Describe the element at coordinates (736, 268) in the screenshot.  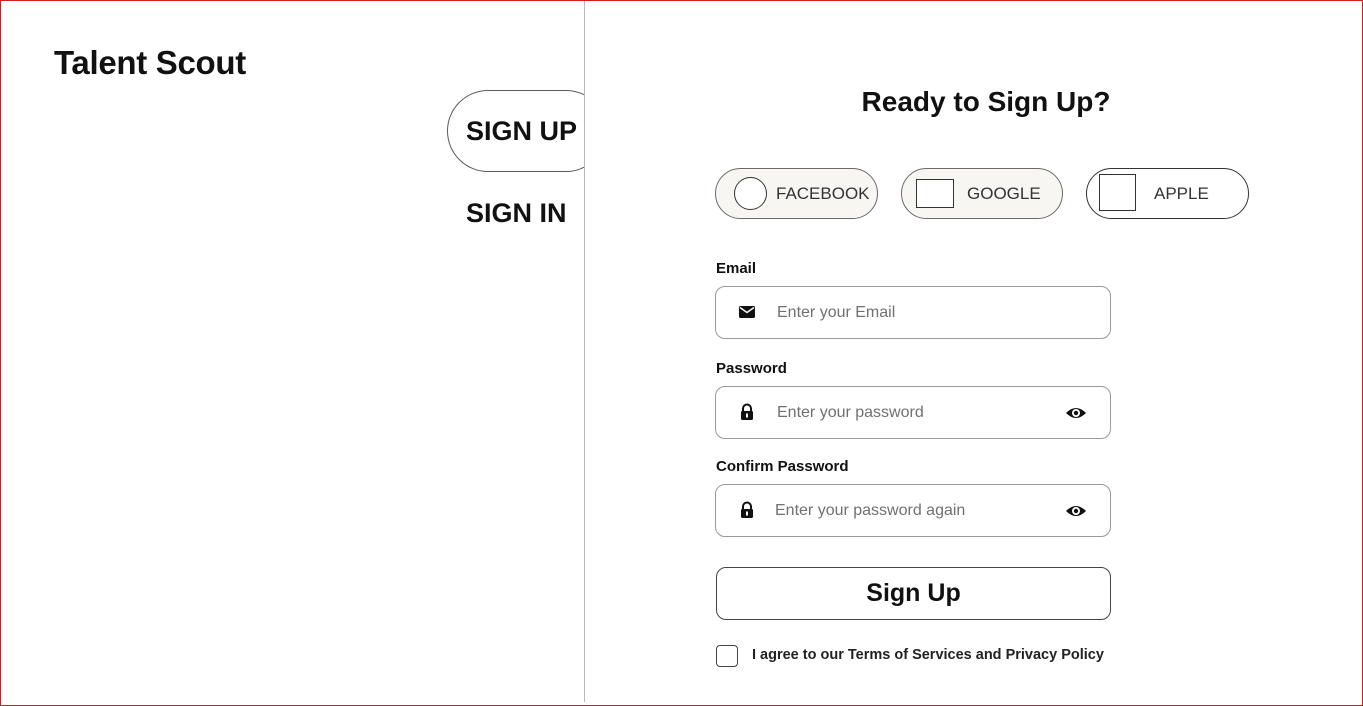
I see `email-label: Email` at that location.